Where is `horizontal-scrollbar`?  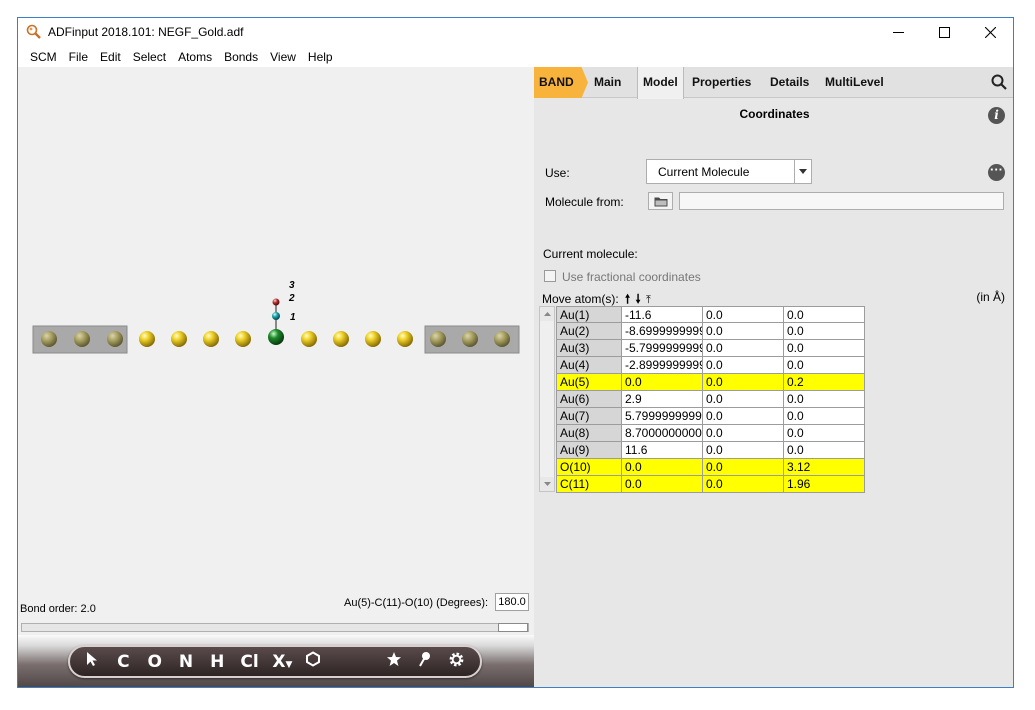
horizontal-scrollbar is located at coordinates (275, 627).